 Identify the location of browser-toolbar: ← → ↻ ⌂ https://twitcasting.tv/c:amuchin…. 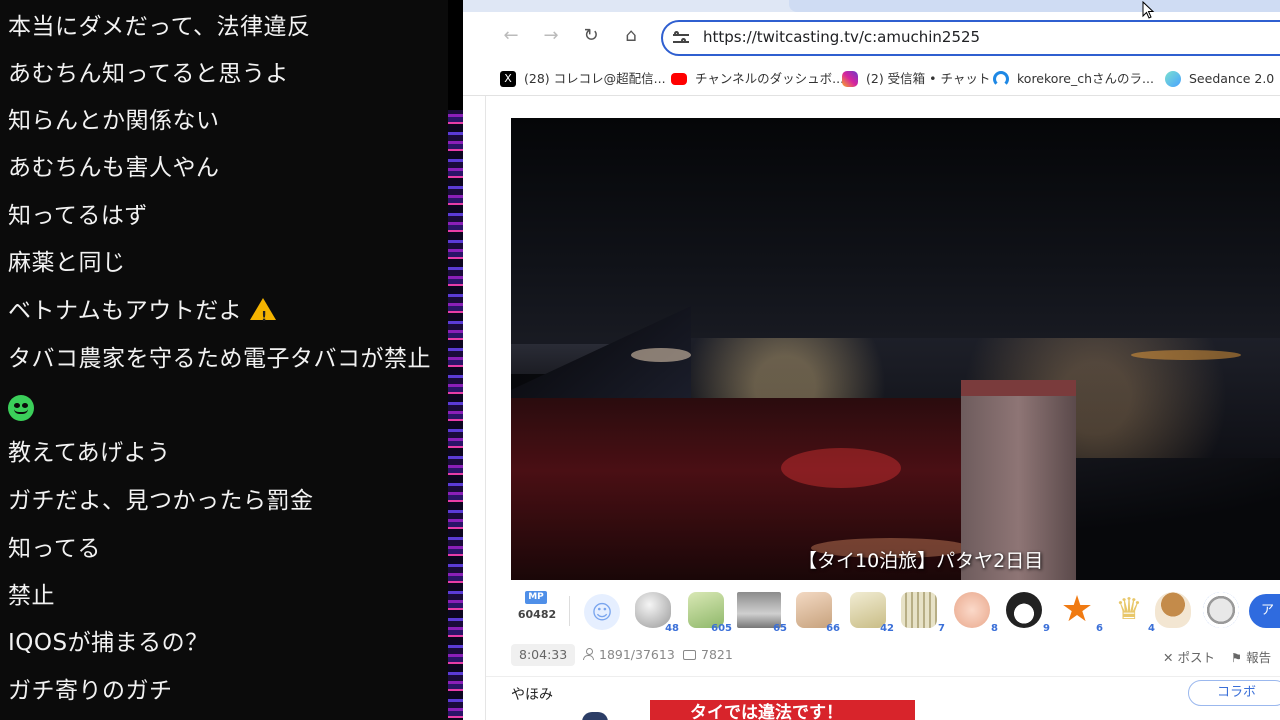
(871, 37).